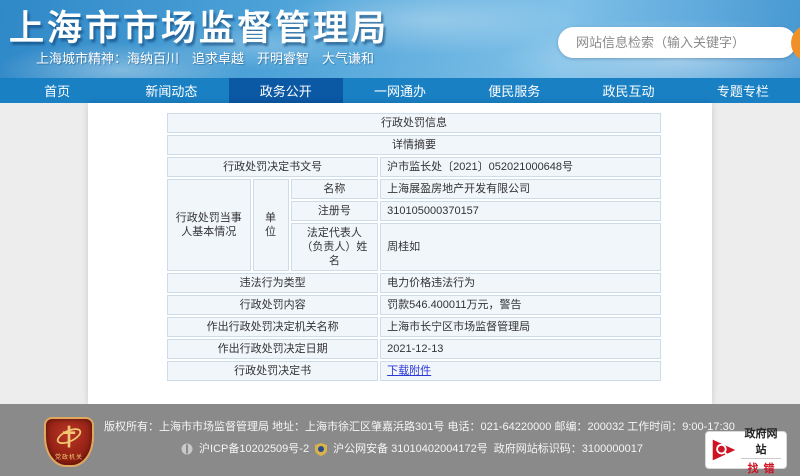  I want to click on government-agency-shield-icon: 党政机关, so click(69, 442).